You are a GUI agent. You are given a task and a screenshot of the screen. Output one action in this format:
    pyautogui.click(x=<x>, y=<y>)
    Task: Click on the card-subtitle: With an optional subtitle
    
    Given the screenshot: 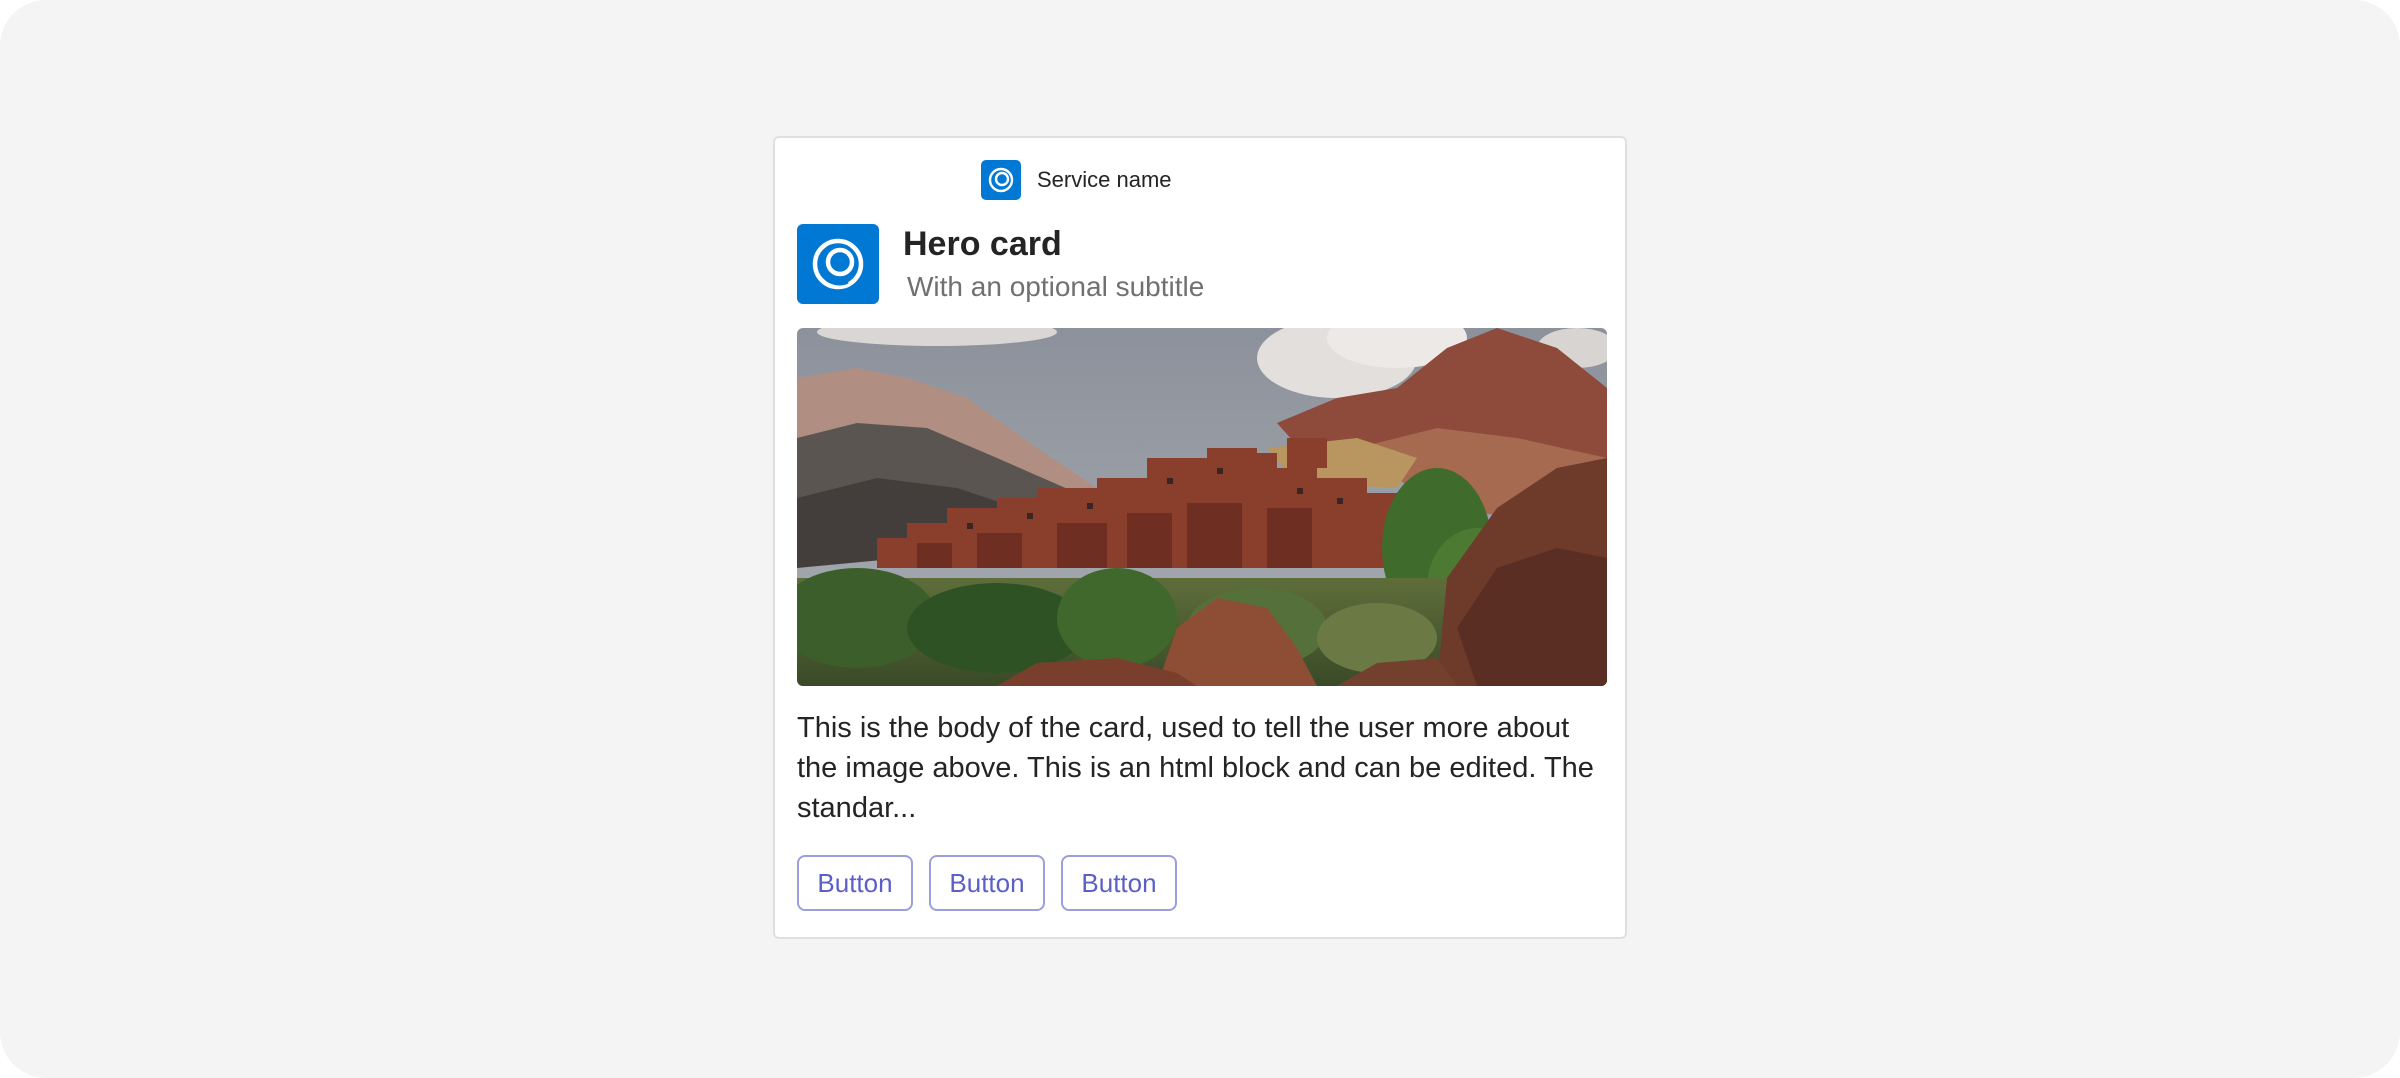 What is the action you would take?
    pyautogui.click(x=1056, y=286)
    